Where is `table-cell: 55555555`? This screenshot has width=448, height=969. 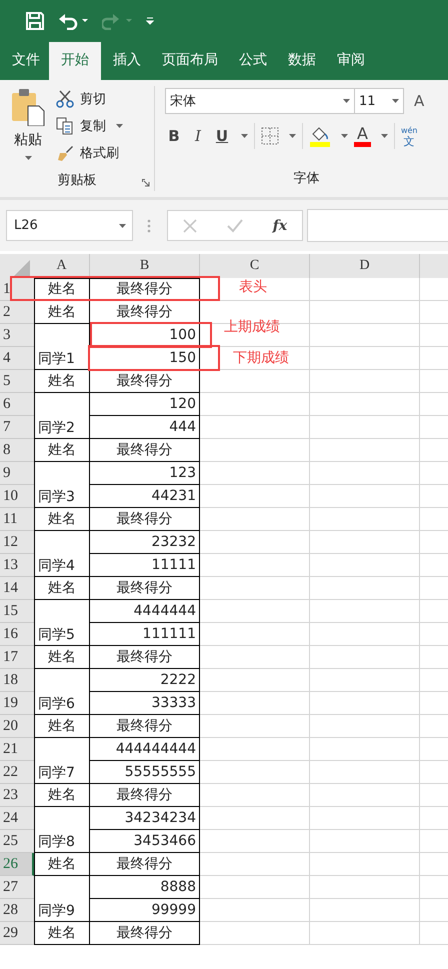
table-cell: 55555555 is located at coordinates (145, 772).